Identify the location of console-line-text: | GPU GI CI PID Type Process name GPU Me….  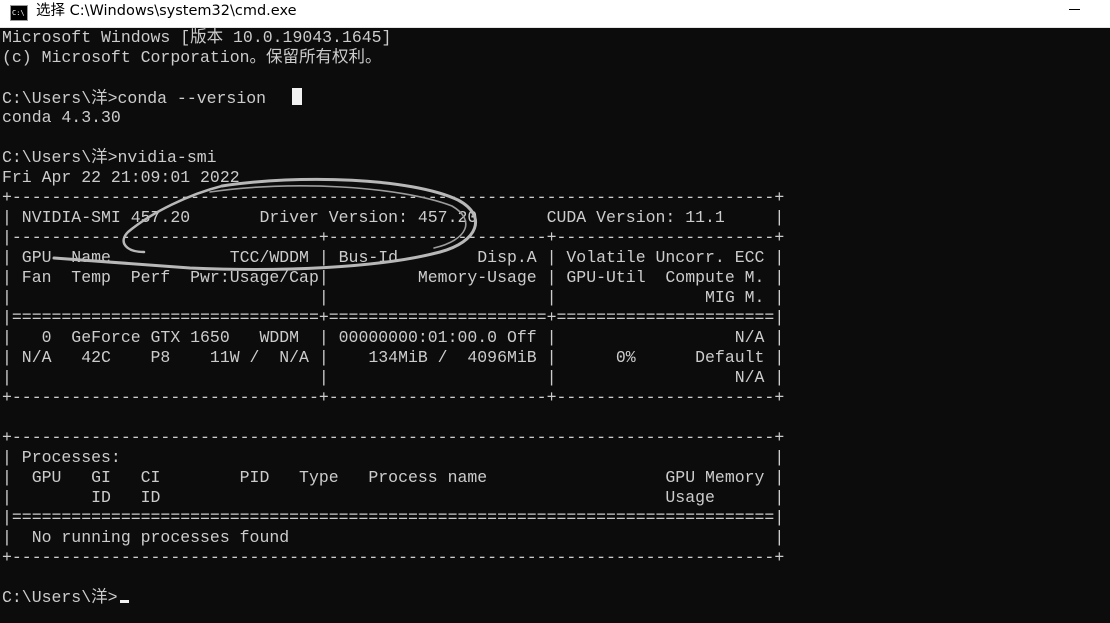
(393, 477).